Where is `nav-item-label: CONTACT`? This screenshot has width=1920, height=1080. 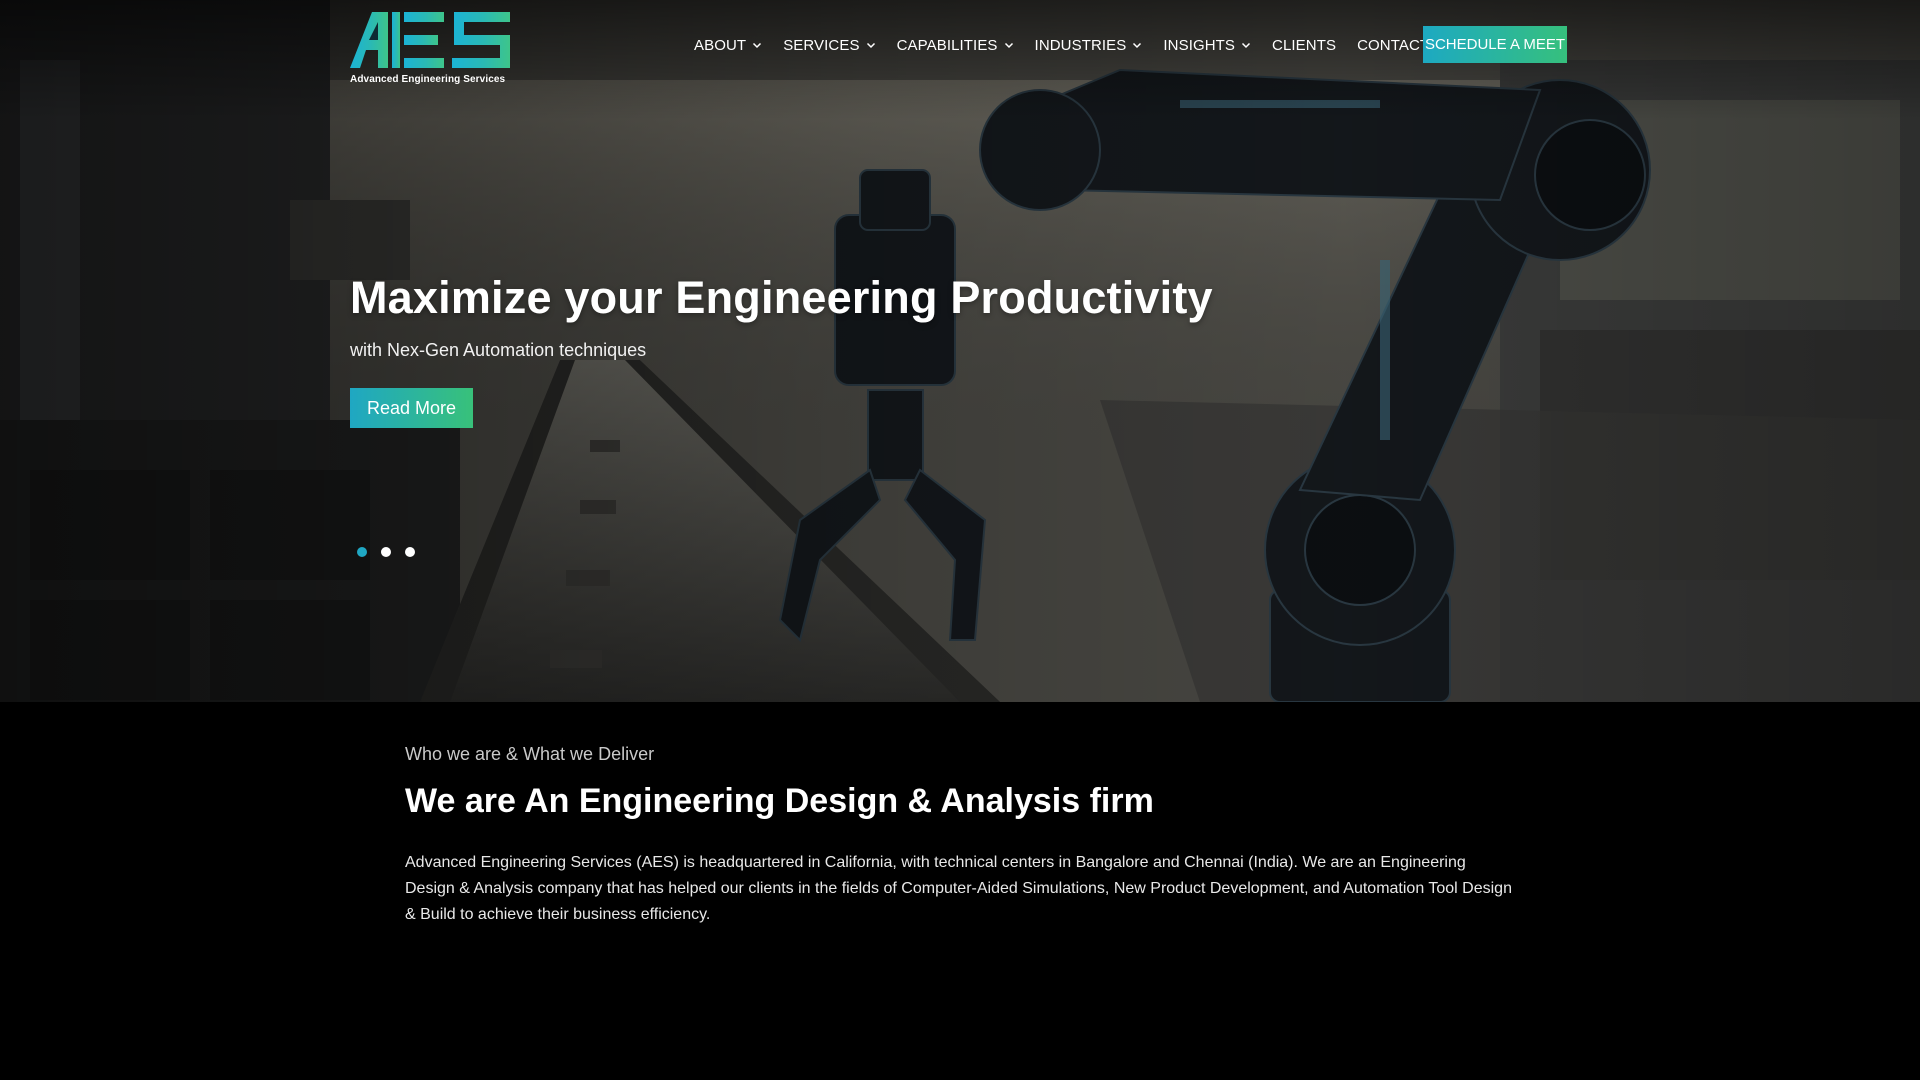
nav-item-label: CONTACT is located at coordinates (1393, 45).